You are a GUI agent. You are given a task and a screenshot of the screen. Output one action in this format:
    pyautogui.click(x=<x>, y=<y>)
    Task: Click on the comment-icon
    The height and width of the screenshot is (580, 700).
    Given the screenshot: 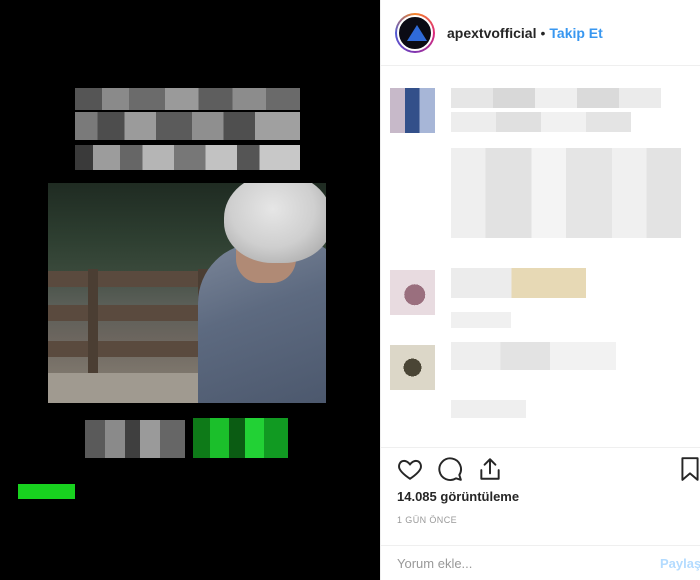 What is the action you would take?
    pyautogui.click(x=450, y=469)
    